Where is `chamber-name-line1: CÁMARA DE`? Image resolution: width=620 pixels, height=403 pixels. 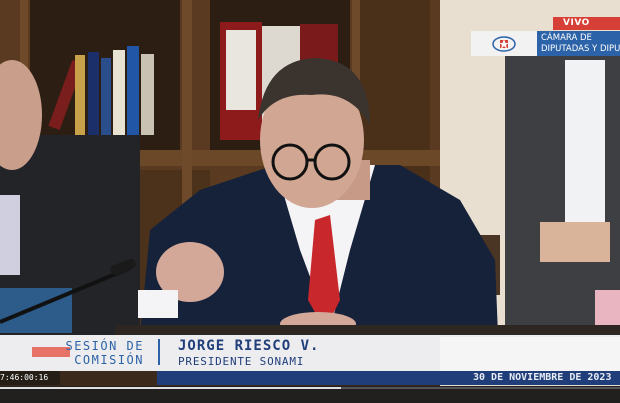 chamber-name-line1: CÁMARA DE is located at coordinates (566, 38).